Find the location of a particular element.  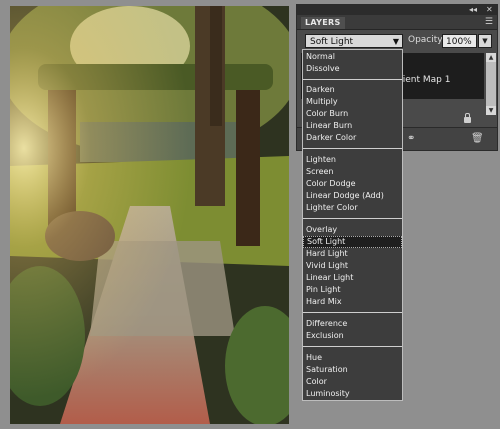

menu-item-exclusion: Exclusion is located at coordinates (352, 336).